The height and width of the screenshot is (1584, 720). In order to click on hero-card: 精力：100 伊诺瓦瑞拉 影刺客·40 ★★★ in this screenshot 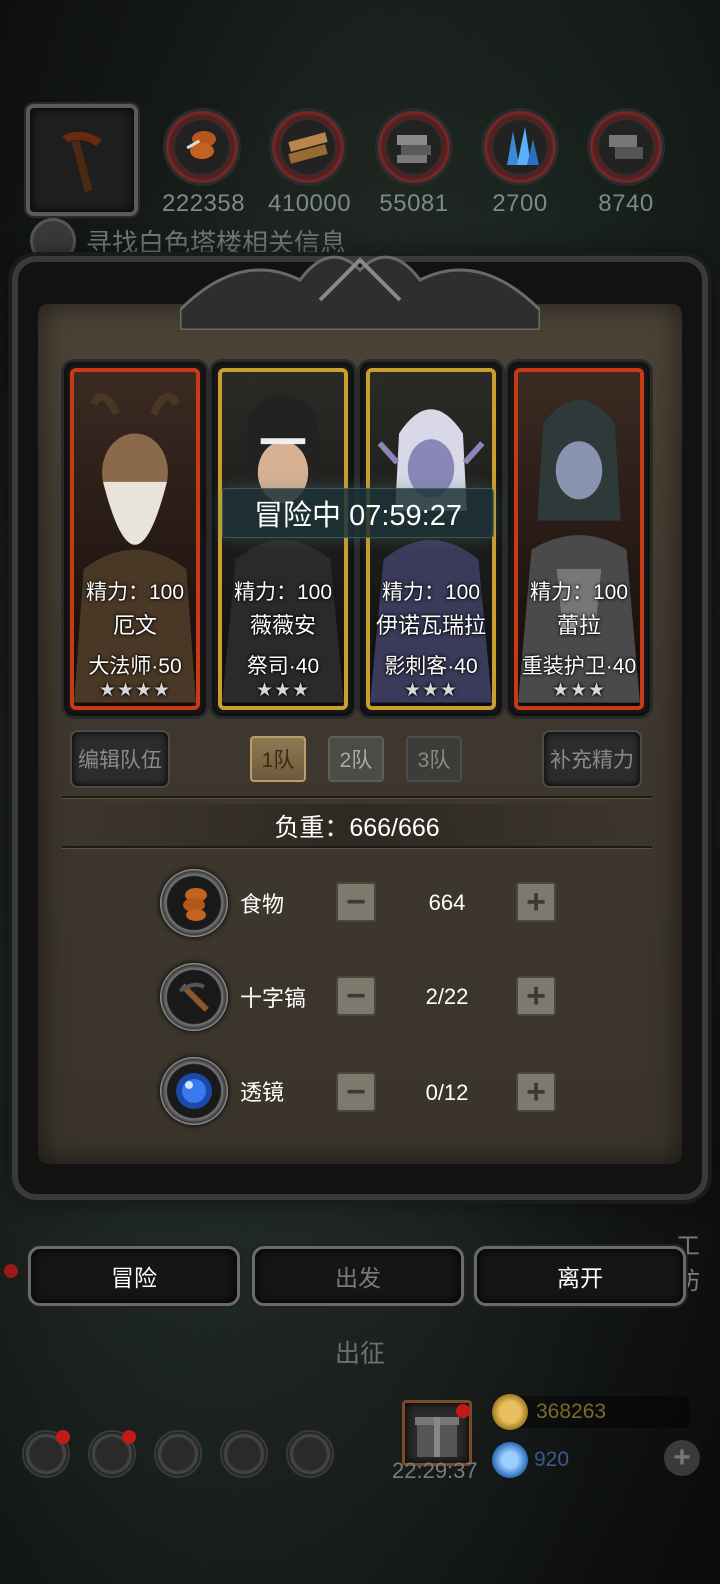, I will do `click(431, 539)`.